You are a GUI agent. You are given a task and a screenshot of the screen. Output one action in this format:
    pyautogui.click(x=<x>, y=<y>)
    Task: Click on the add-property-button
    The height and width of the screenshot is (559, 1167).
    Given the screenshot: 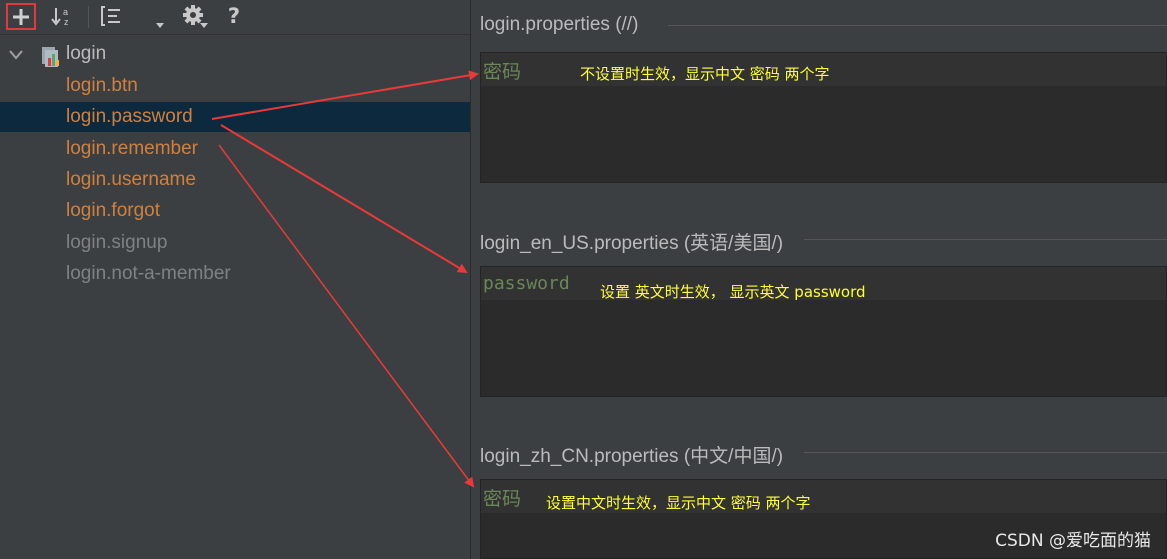 What is the action you would take?
    pyautogui.click(x=21, y=16)
    